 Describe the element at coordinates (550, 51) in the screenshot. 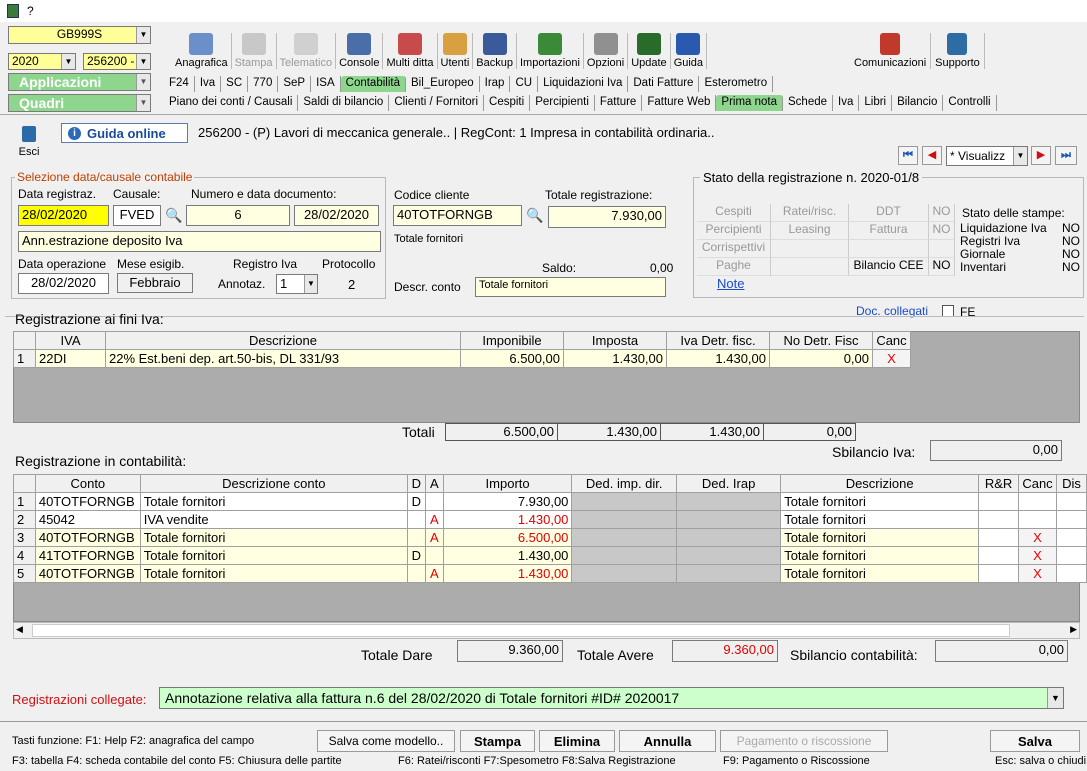

I see `toolbar-importazioni-button: Importazioni` at that location.